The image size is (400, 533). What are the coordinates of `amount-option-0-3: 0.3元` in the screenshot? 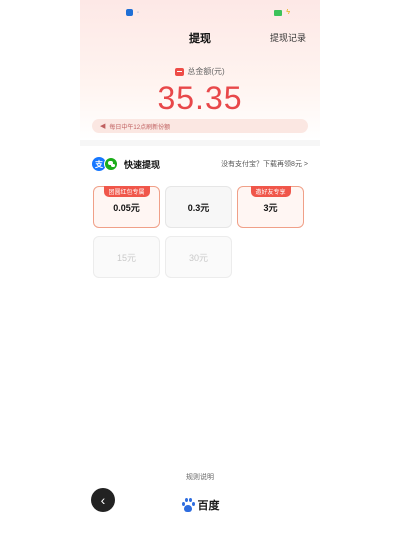 It's located at (198, 207).